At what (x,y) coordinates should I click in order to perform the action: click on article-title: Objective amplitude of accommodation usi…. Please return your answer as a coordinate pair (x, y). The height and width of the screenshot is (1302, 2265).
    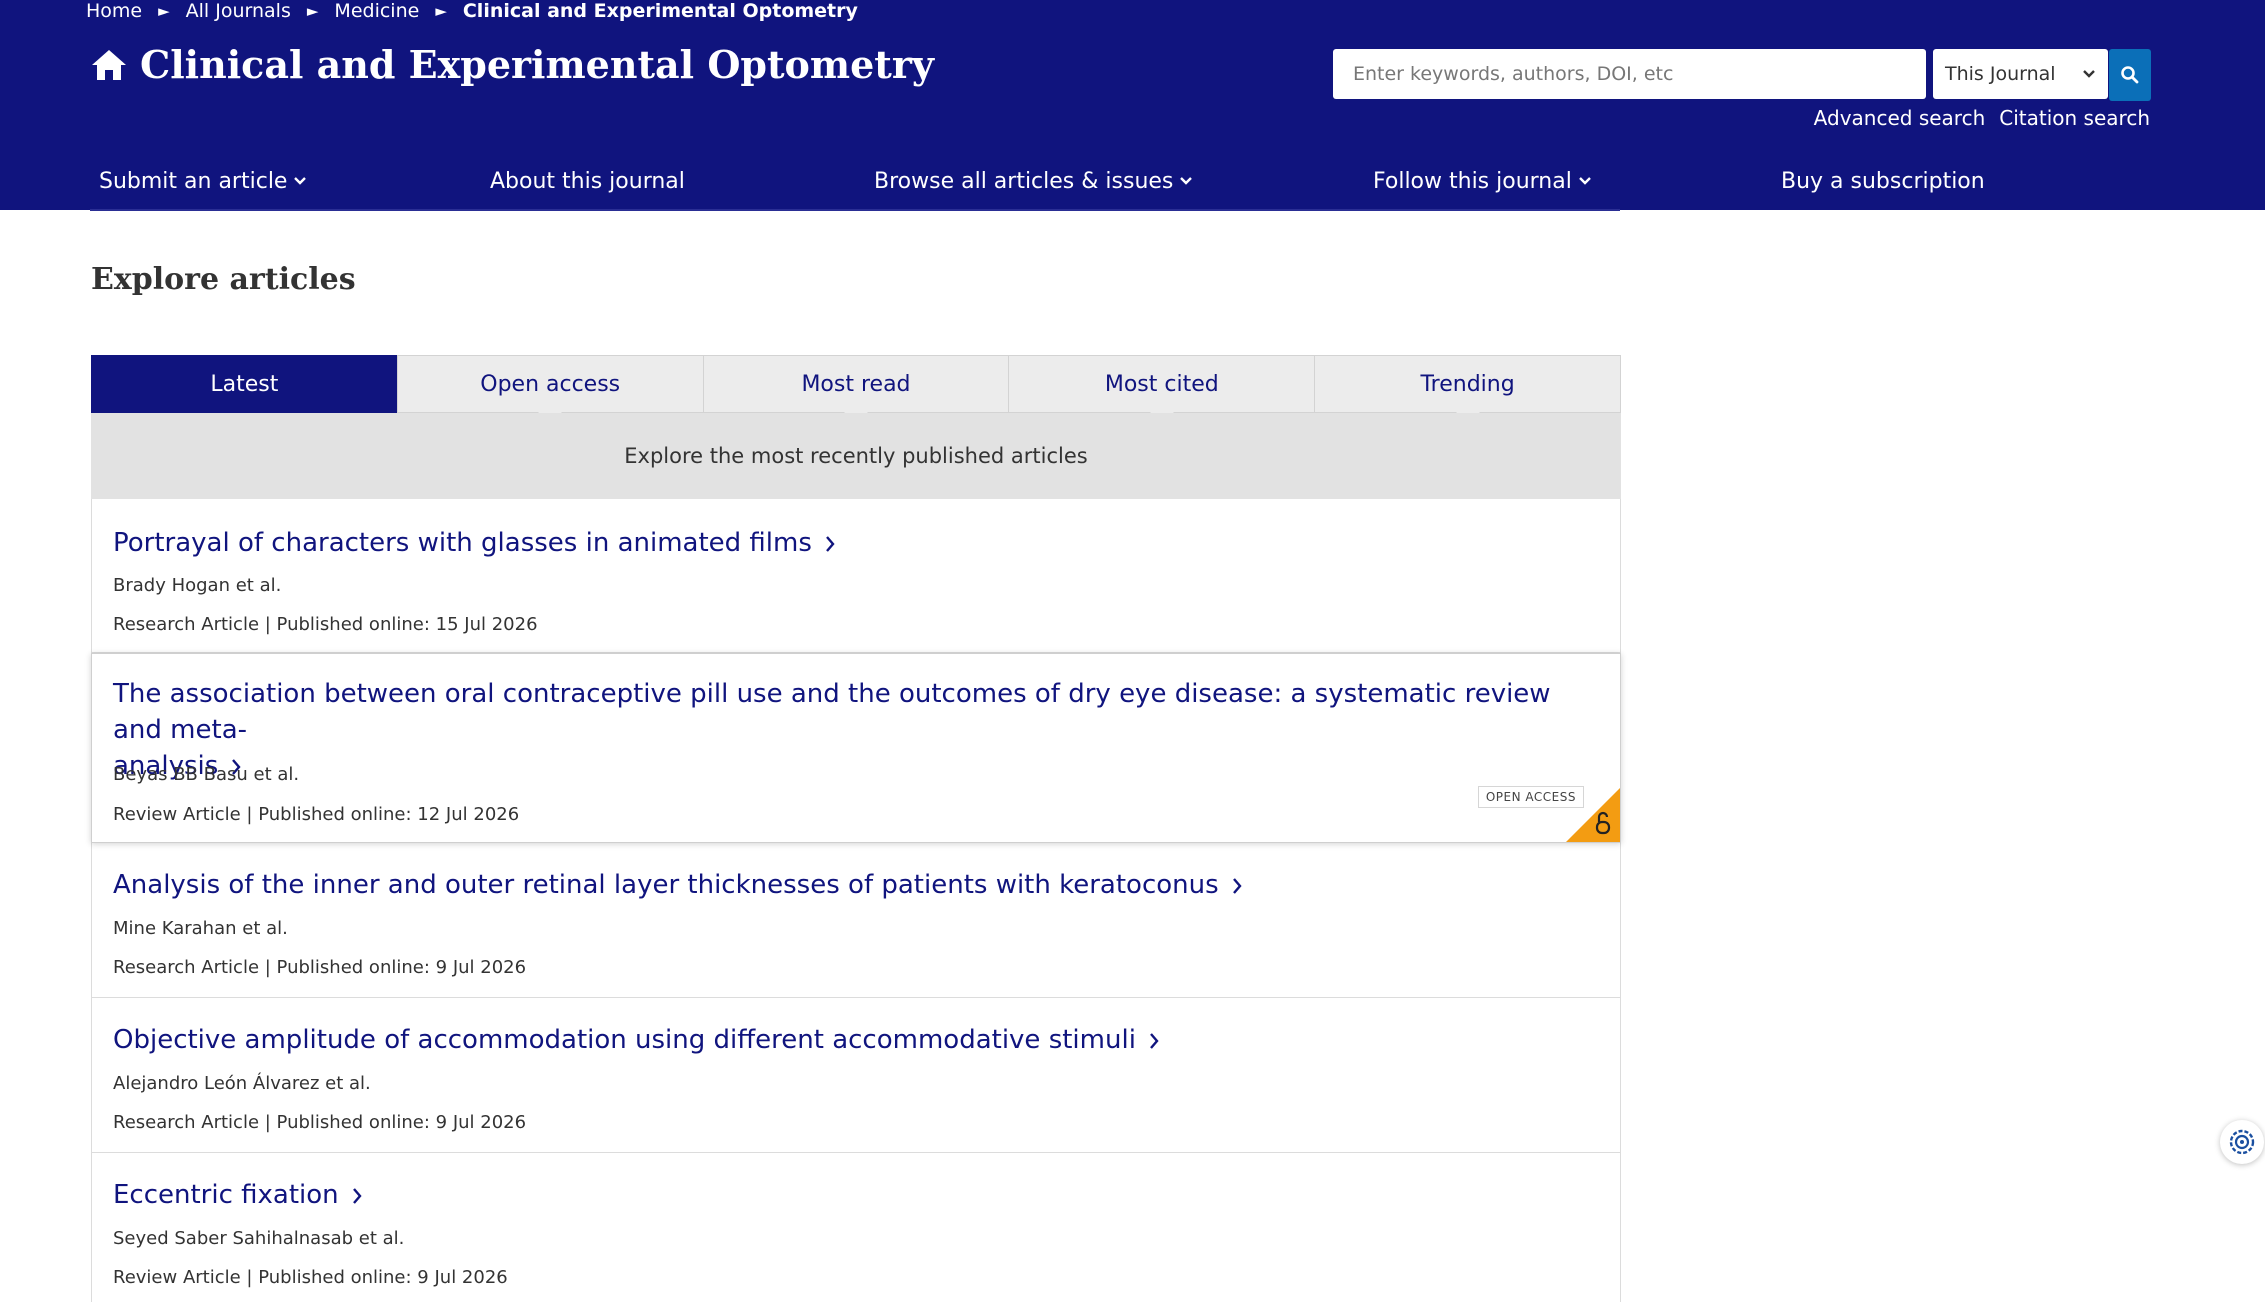
    Looking at the image, I should click on (624, 1040).